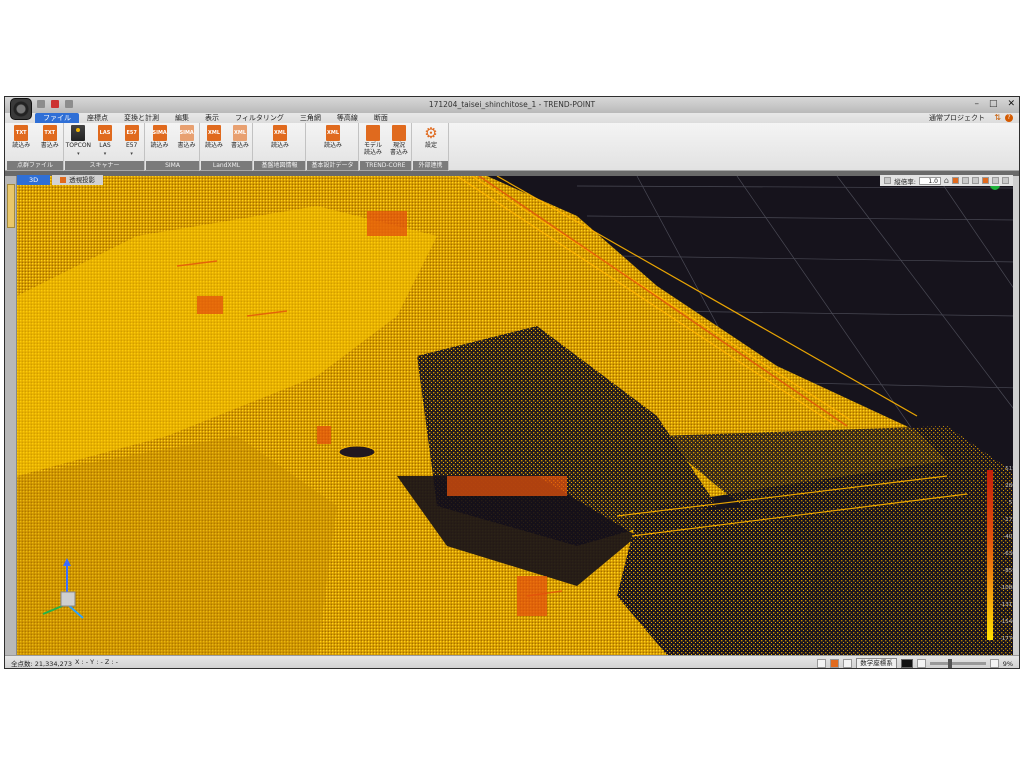 This screenshot has height=768, width=1024. I want to click on background-color-swatch, so click(906, 663).